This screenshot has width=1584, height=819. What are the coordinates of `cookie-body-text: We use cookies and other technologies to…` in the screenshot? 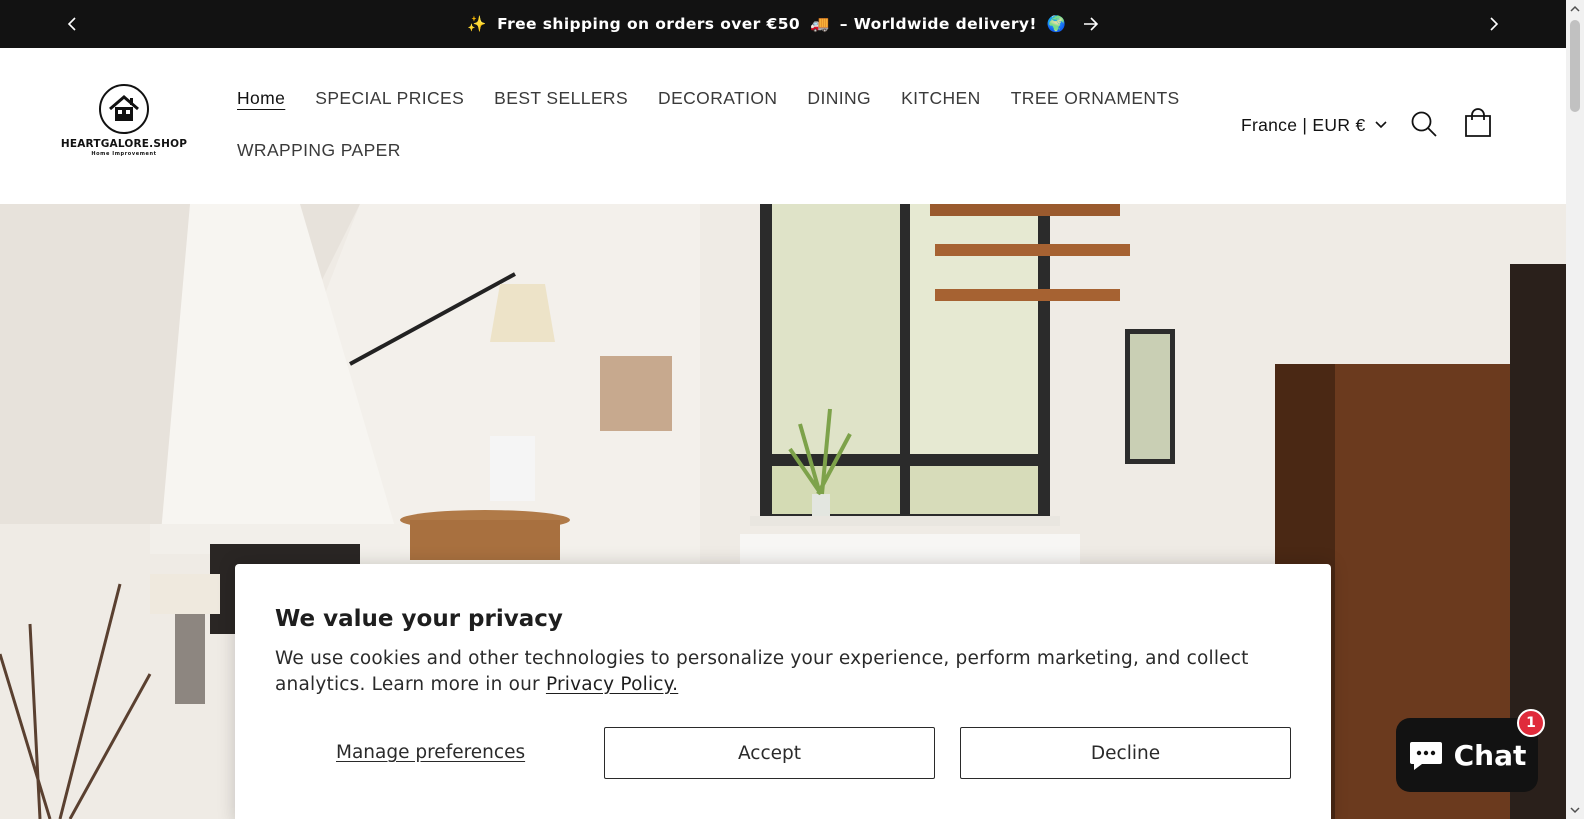 It's located at (762, 671).